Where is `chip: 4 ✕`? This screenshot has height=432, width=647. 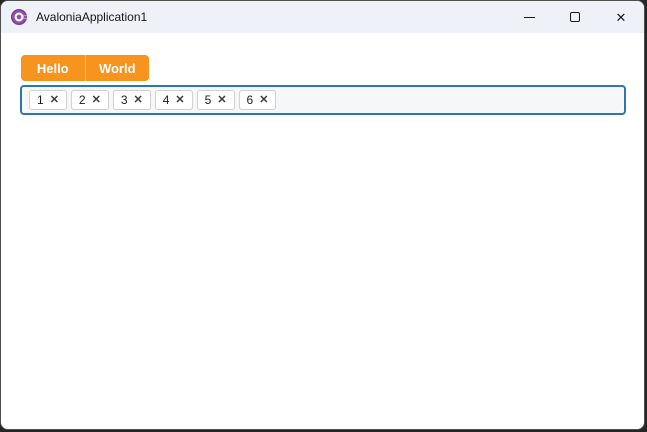
chip: 4 ✕ is located at coordinates (173, 100).